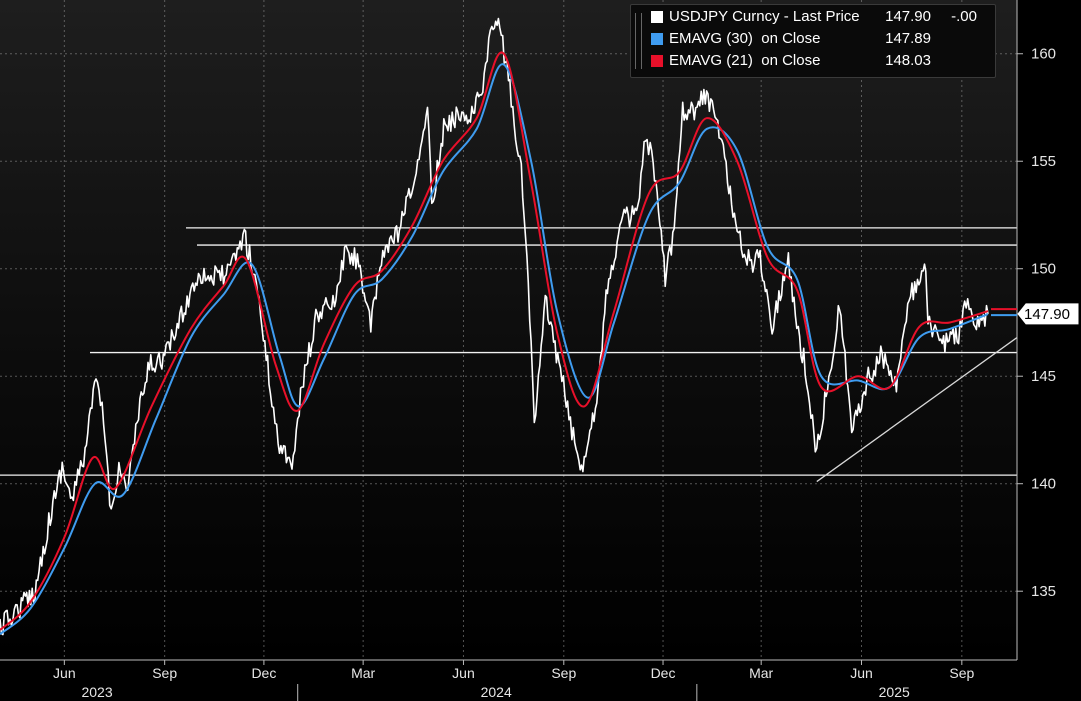 Image resolution: width=1081 pixels, height=701 pixels. Describe the element at coordinates (1043, 484) in the screenshot. I see `y-tick-label: 140` at that location.